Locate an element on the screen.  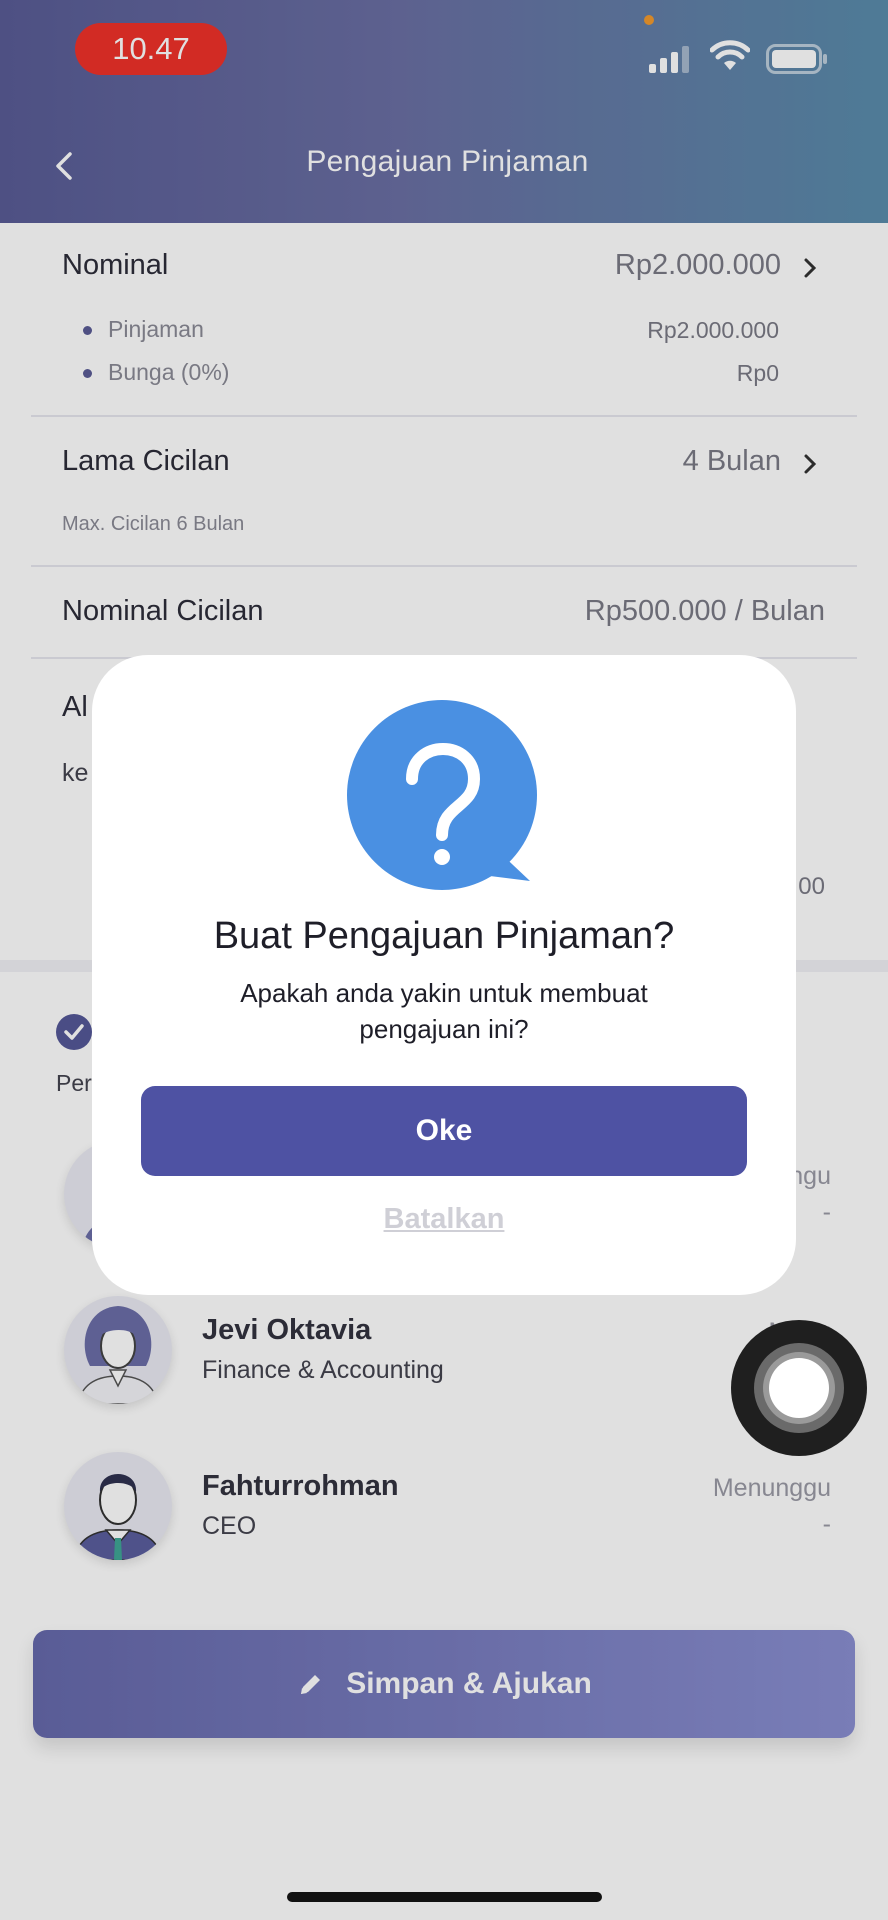
question-bubble-icon is located at coordinates (442, 795).